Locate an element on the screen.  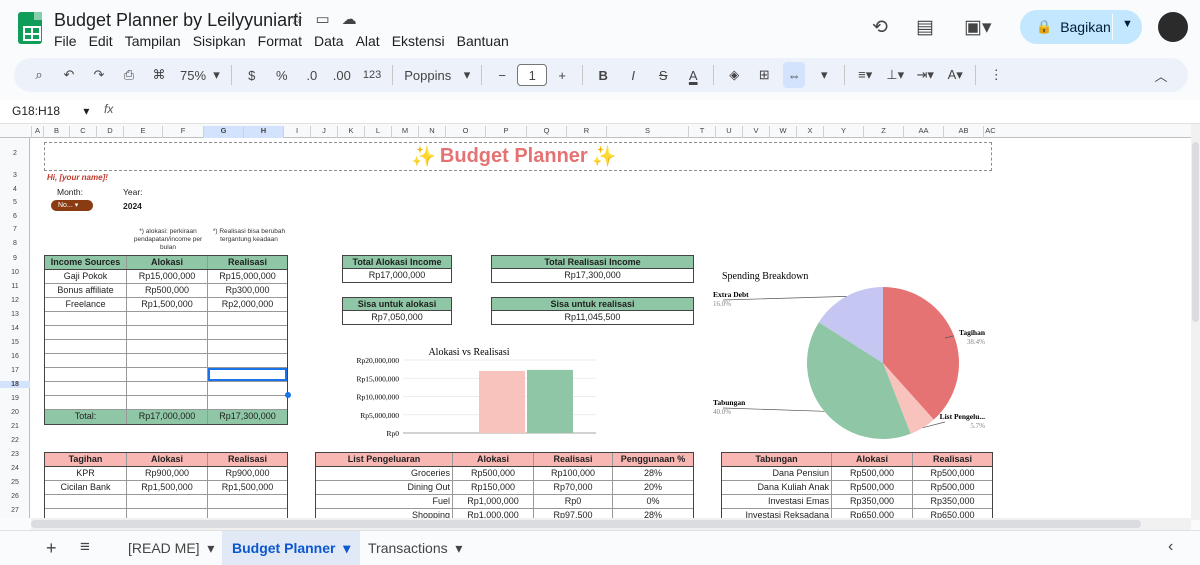
table-row: Investasi Reksadana Rp650,000 Rp650,000 is located at coordinates (857, 513).